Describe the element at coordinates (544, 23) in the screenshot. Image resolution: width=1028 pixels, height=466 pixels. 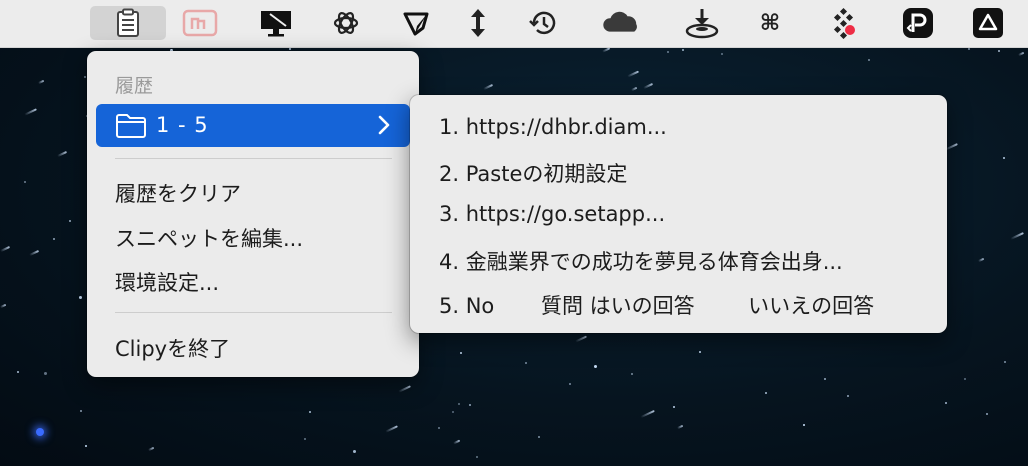
I see `history-clock-icon` at that location.